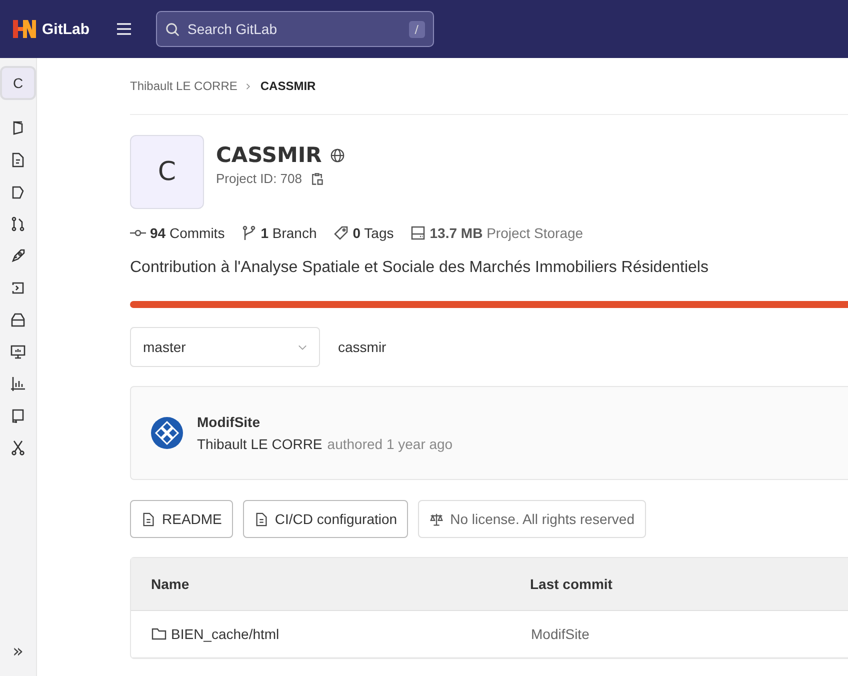 This screenshot has width=848, height=676. I want to click on scale-icon, so click(436, 519).